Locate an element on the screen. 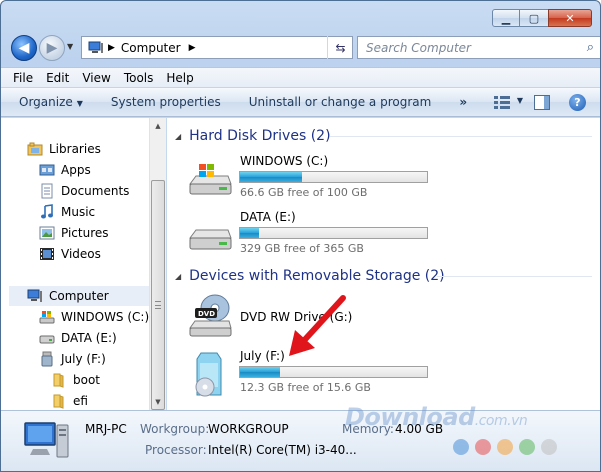  minimize-button: ▁ is located at coordinates (506, 18).